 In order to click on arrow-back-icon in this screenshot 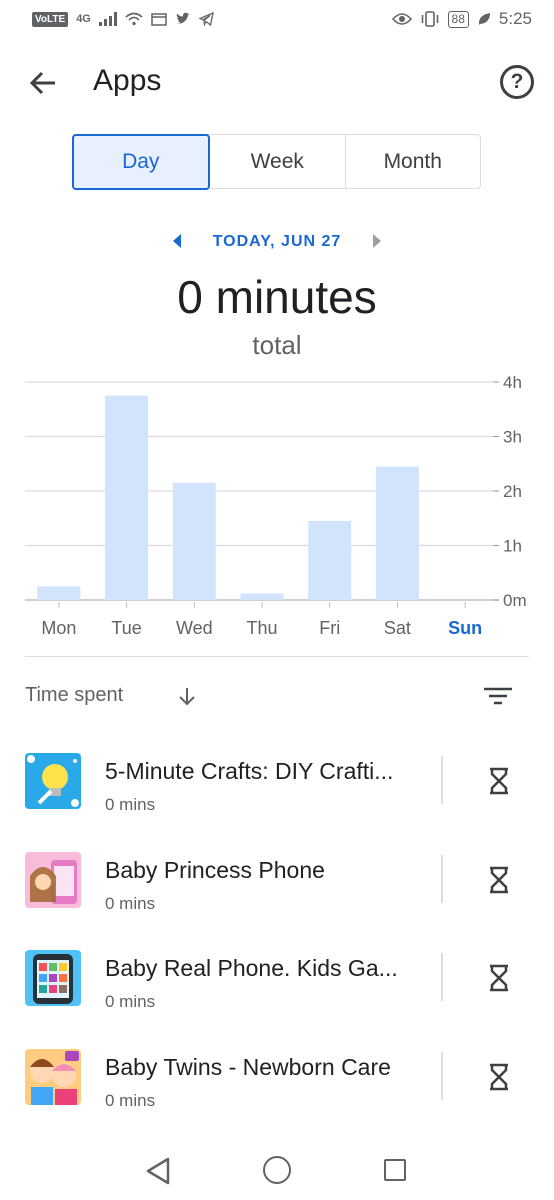, I will do `click(42, 83)`.